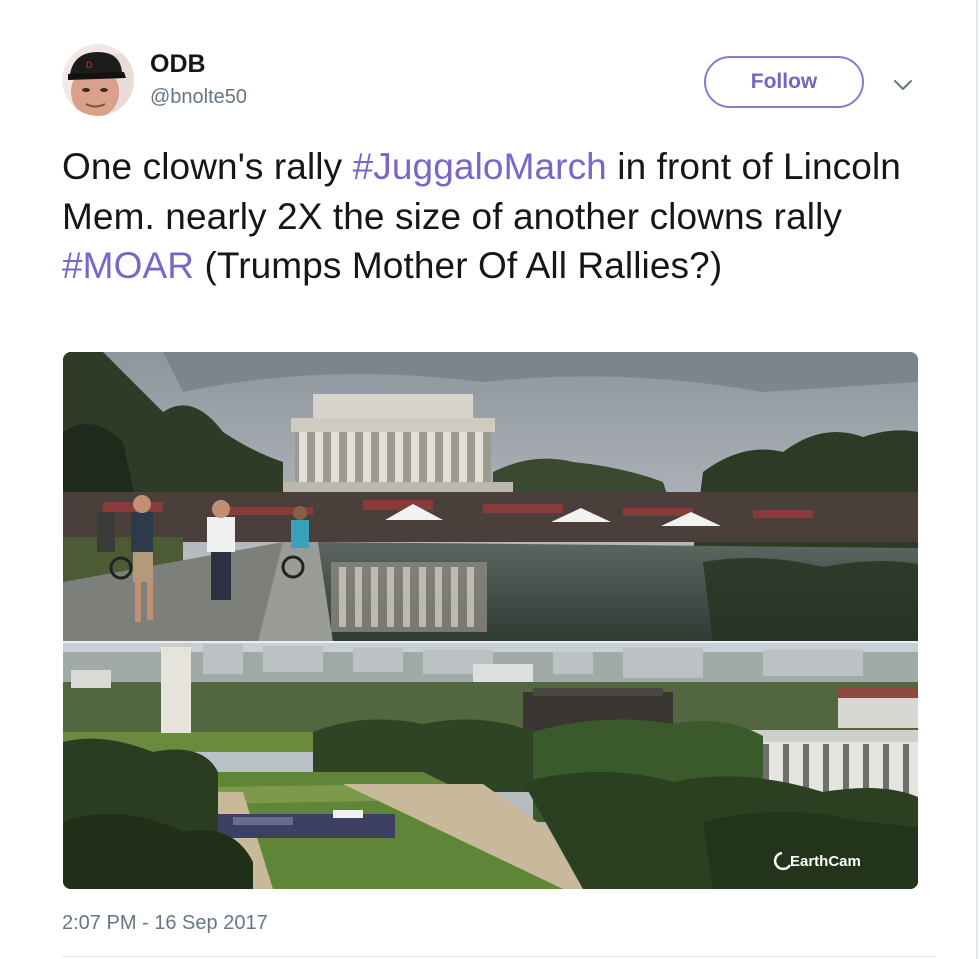  I want to click on tweet-text-segment: (Trumps Mother Of All Rallies?), so click(458, 265).